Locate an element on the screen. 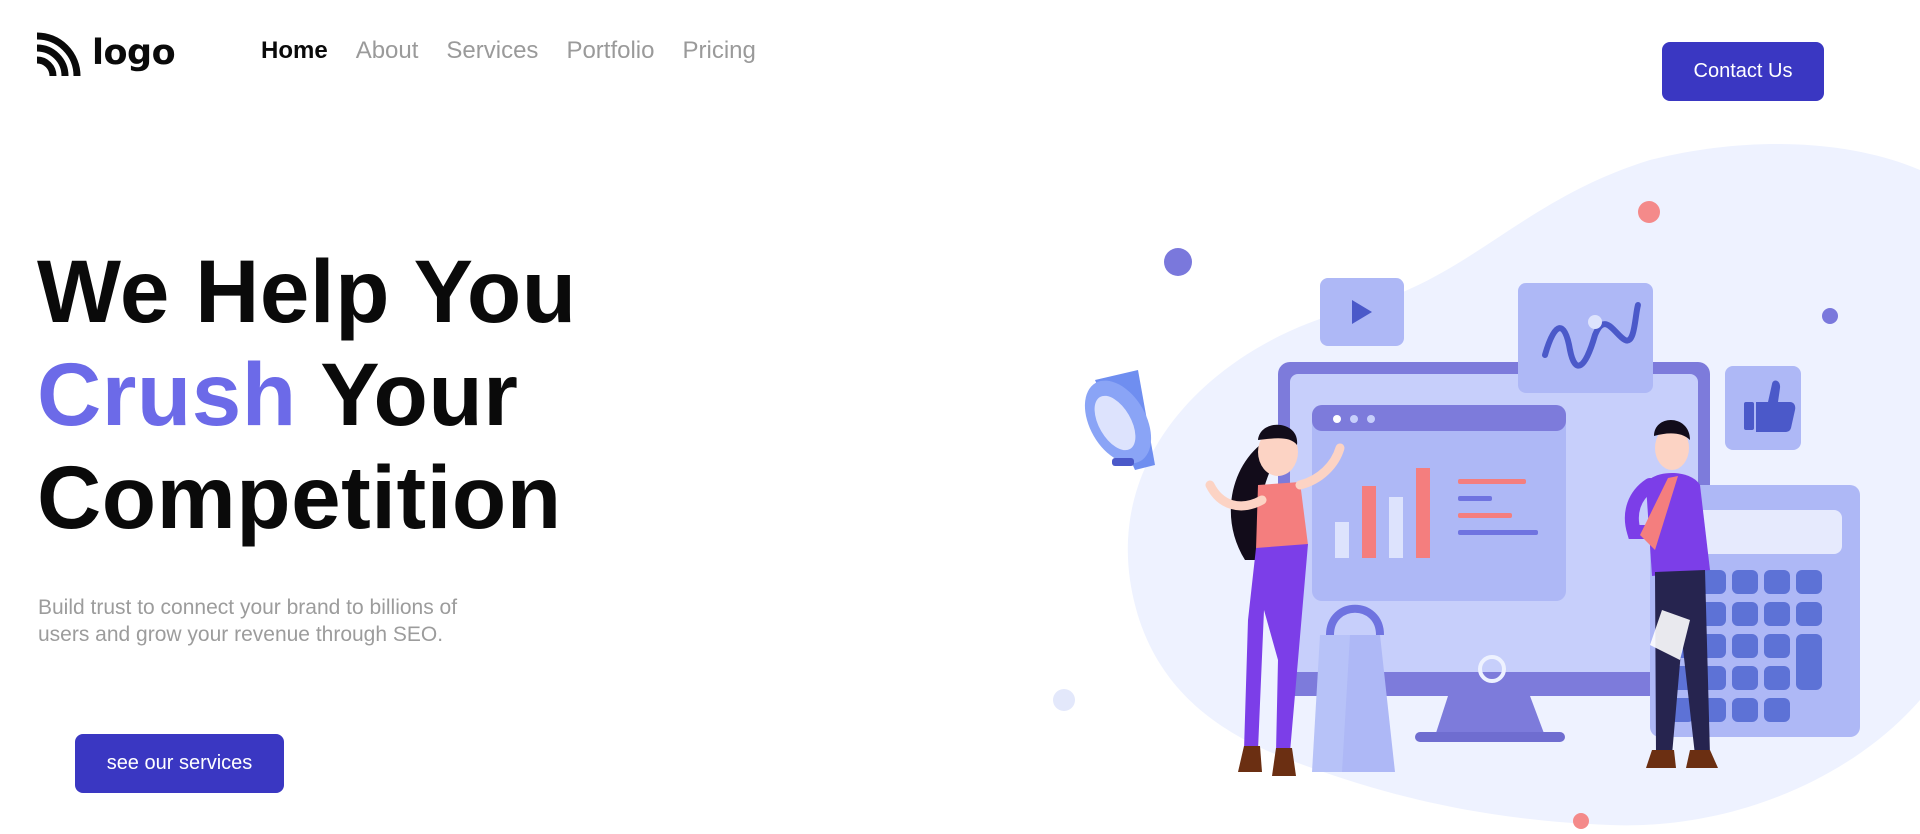 This screenshot has height=834, width=1920. megaphone-icon is located at coordinates (1119, 420).